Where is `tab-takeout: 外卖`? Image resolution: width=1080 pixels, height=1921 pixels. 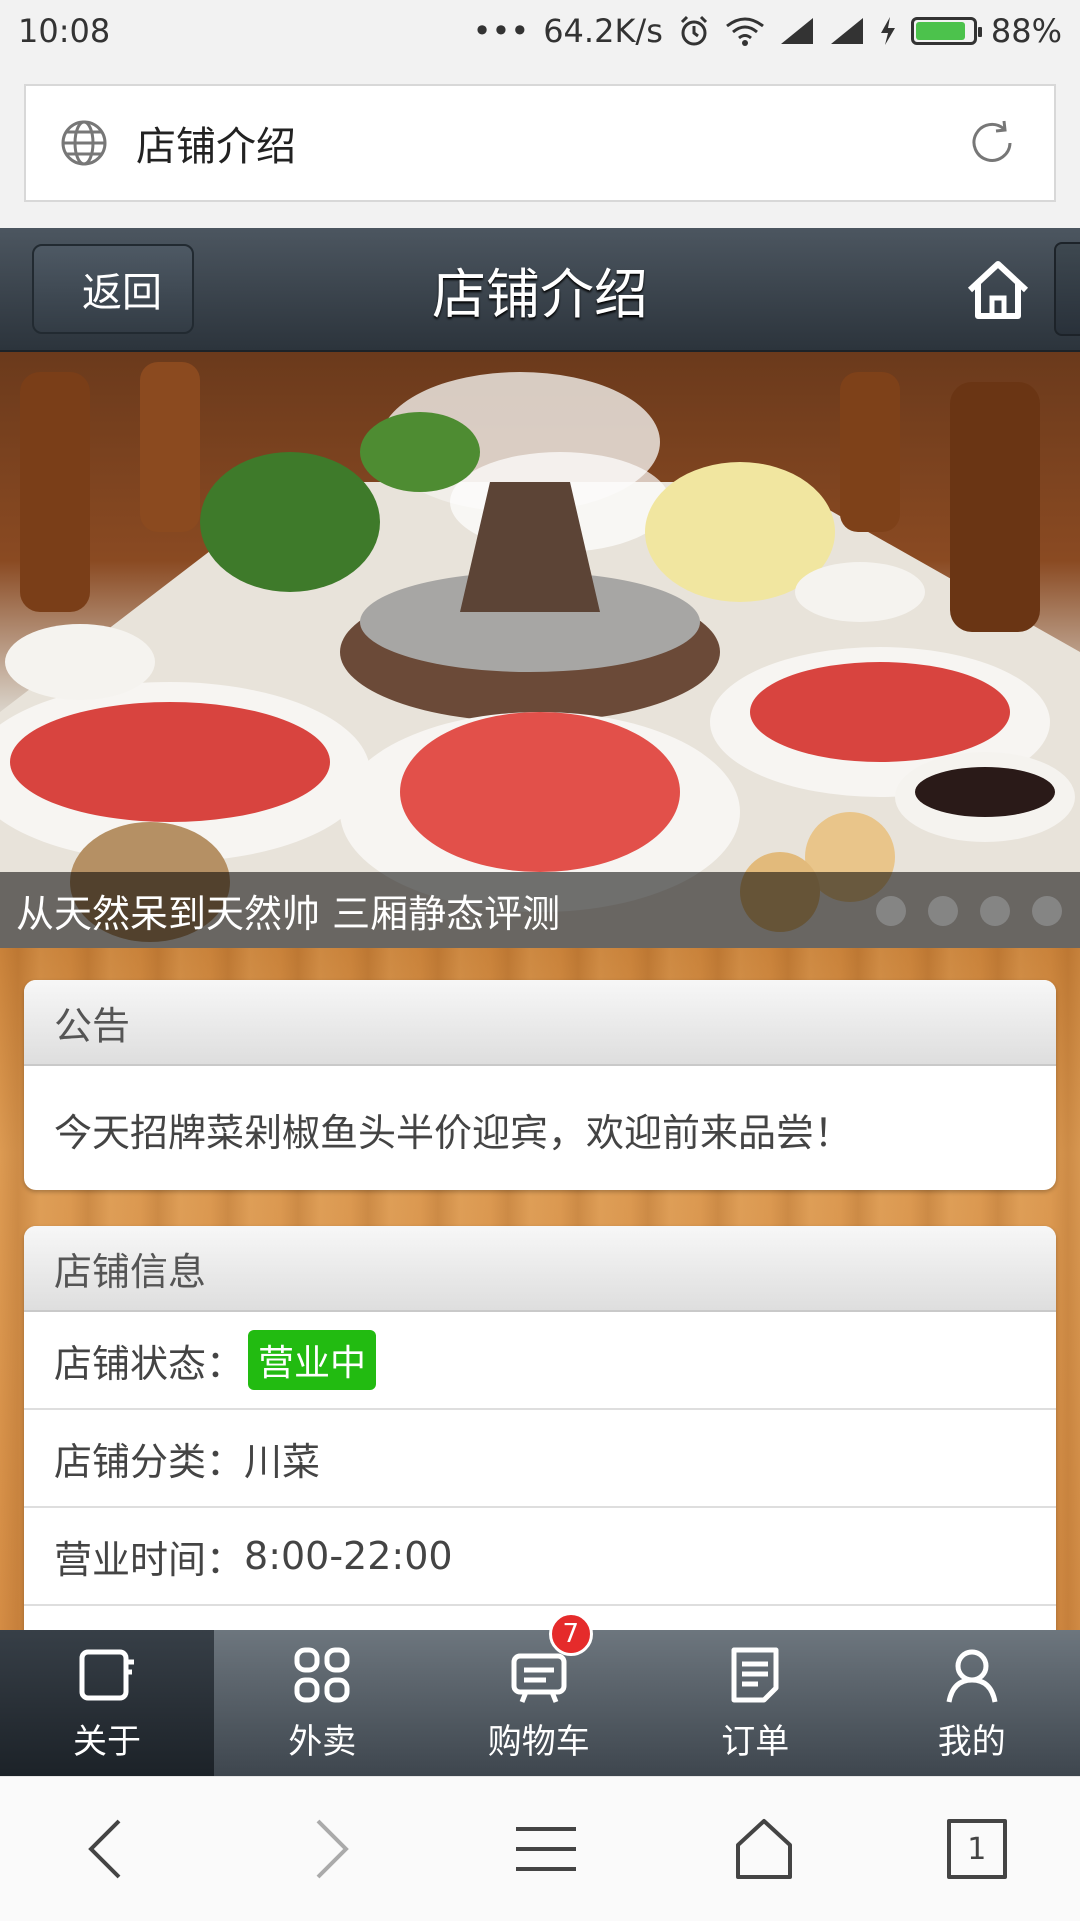 tab-takeout: 外卖 is located at coordinates (322, 1703).